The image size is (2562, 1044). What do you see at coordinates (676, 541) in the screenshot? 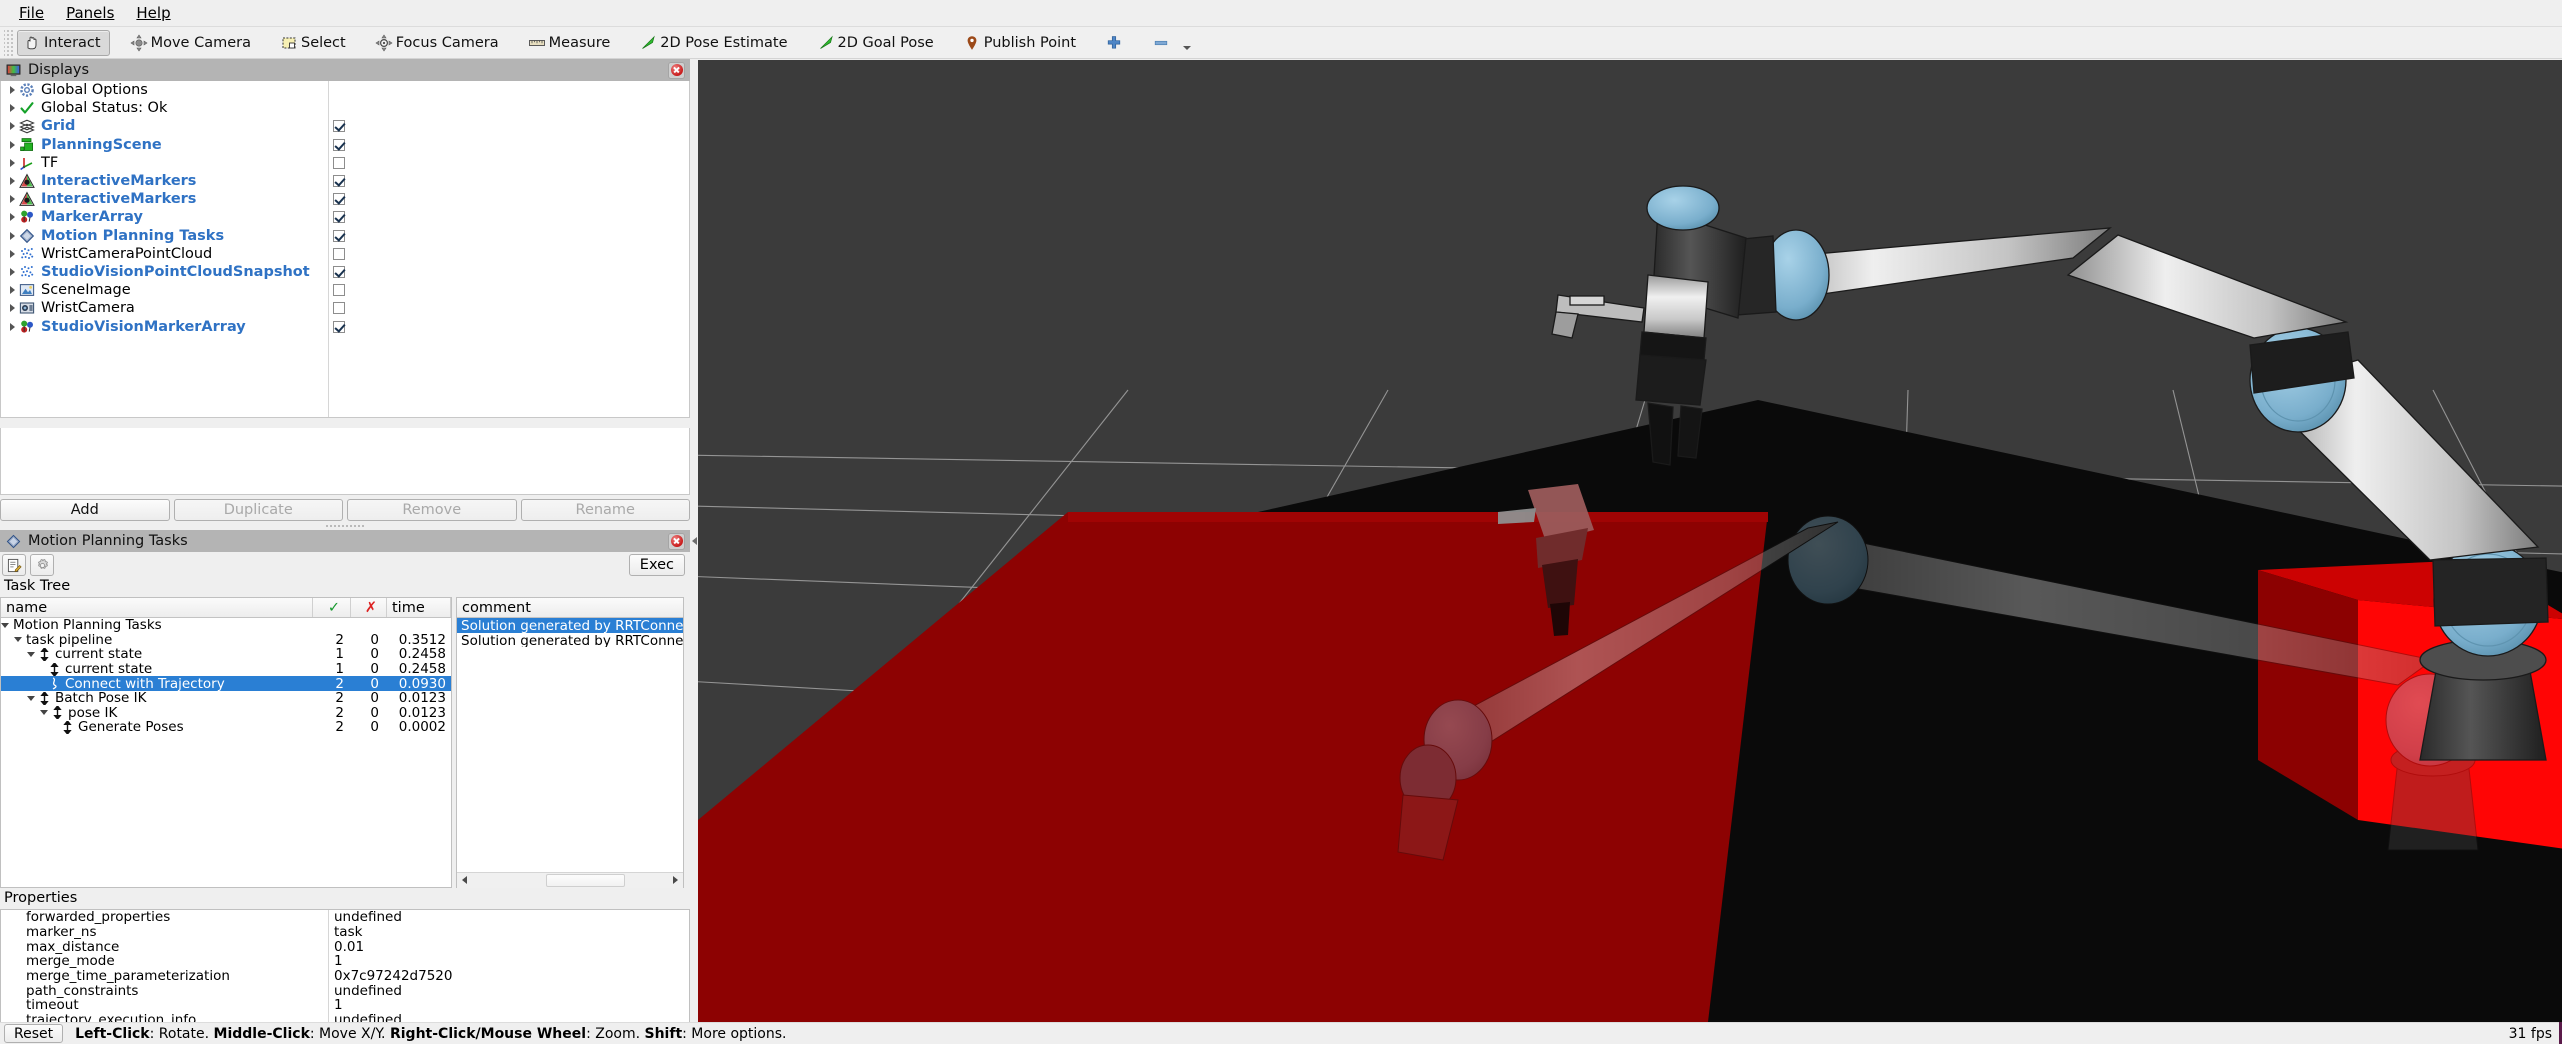
I see `mpt-close-button` at bounding box center [676, 541].